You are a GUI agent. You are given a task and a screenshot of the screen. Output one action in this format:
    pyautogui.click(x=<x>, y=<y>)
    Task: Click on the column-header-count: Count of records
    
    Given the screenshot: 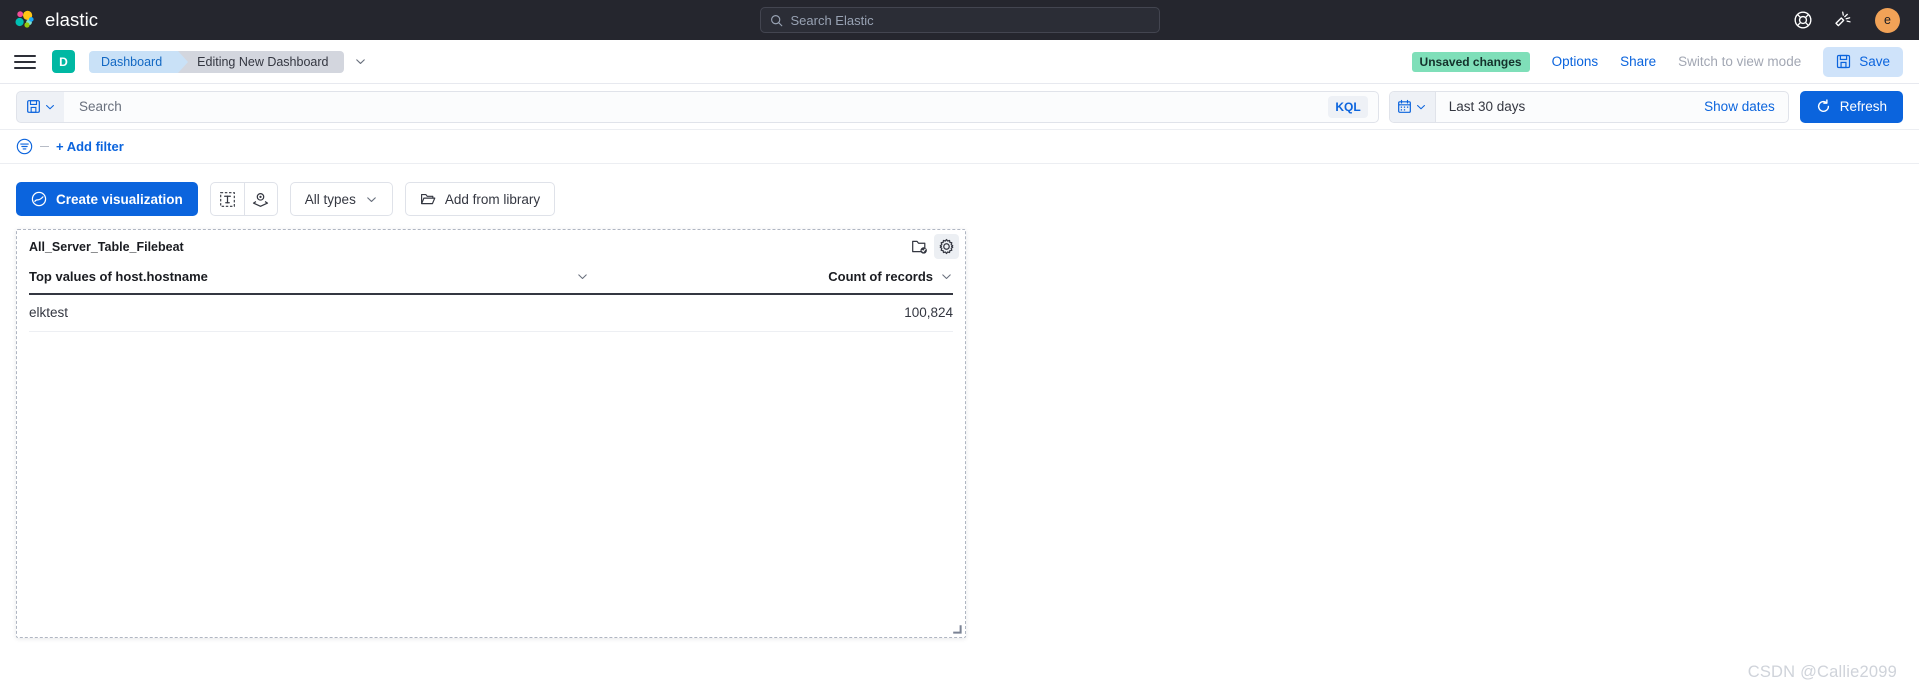 What is the action you would take?
    pyautogui.click(x=770, y=279)
    